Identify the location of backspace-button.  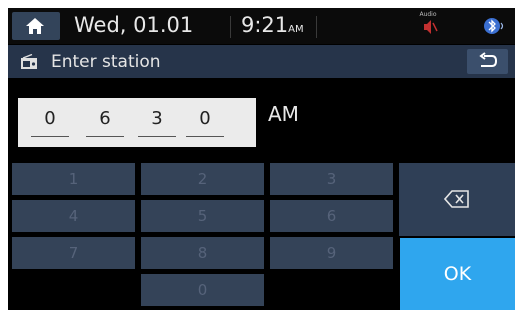
(457, 199).